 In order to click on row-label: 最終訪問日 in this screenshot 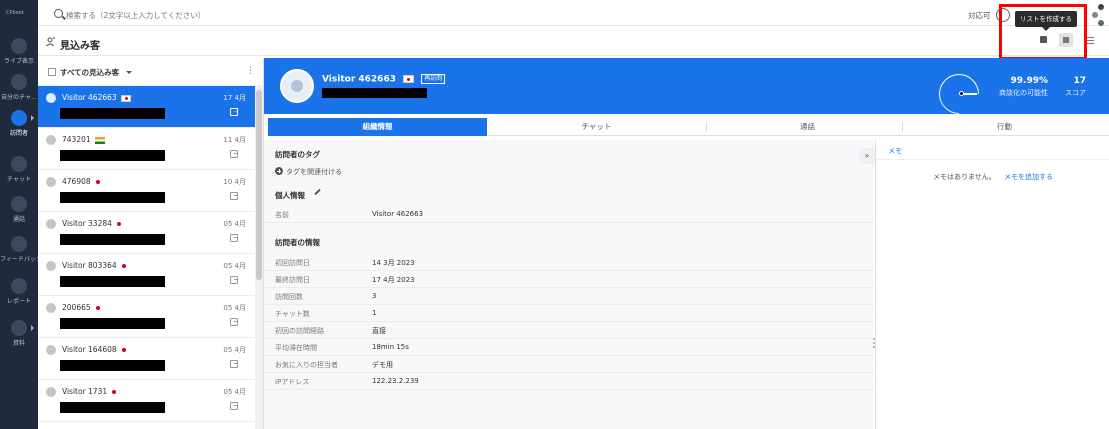, I will do `click(292, 280)`.